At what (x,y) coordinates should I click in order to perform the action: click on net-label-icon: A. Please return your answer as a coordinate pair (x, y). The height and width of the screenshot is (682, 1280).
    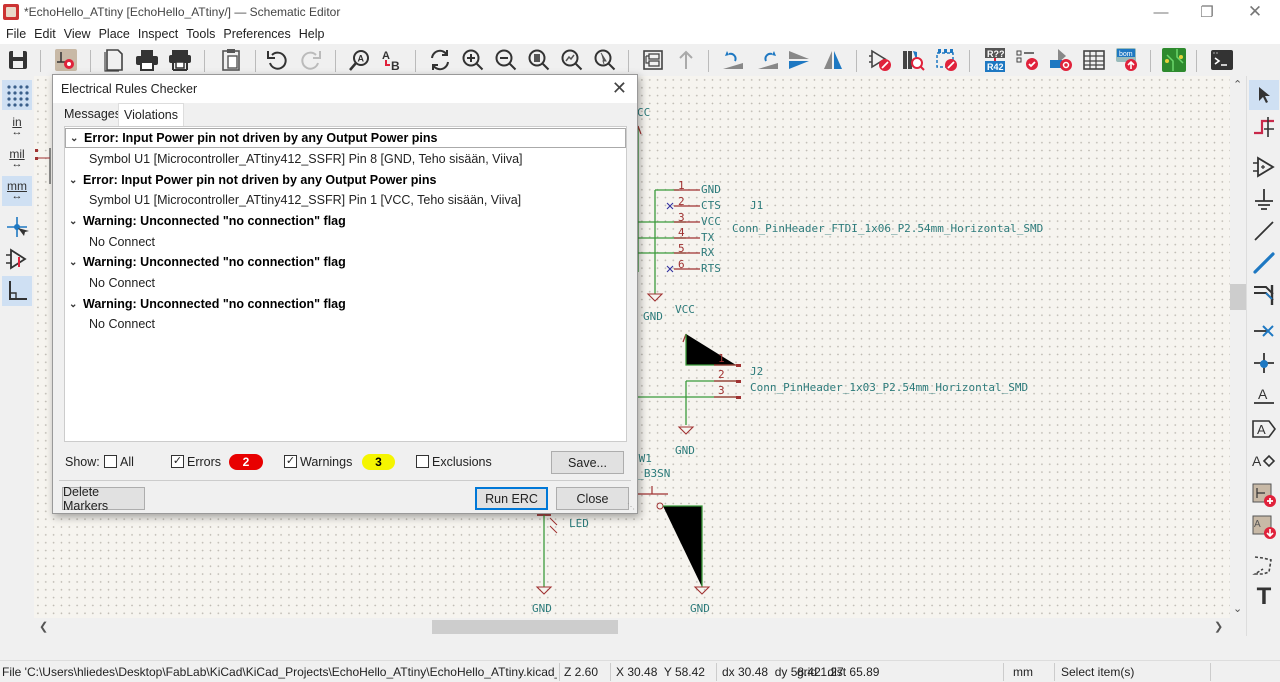
    Looking at the image, I should click on (1264, 395).